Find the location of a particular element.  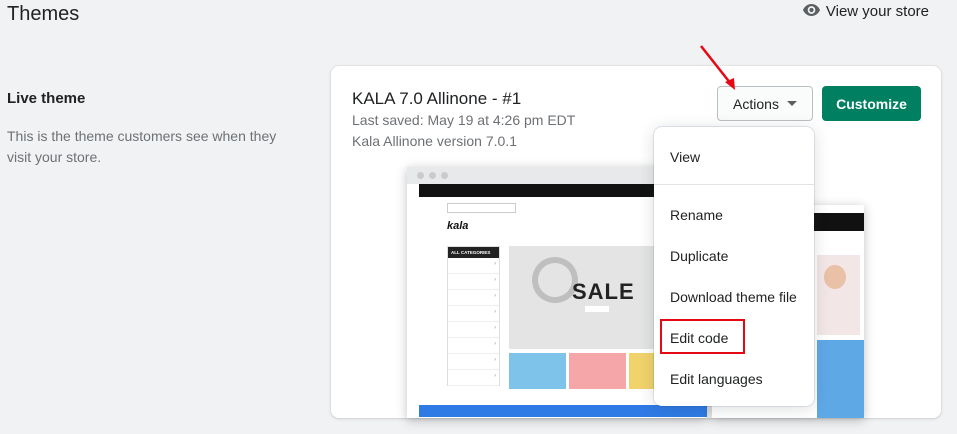

eye-icon is located at coordinates (811, 11).